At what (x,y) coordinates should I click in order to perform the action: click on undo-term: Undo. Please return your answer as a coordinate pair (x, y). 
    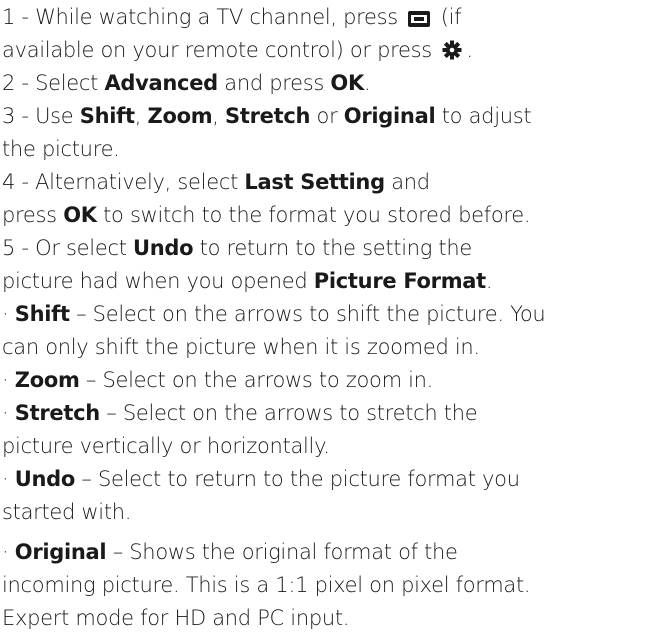
    Looking at the image, I should click on (45, 479).